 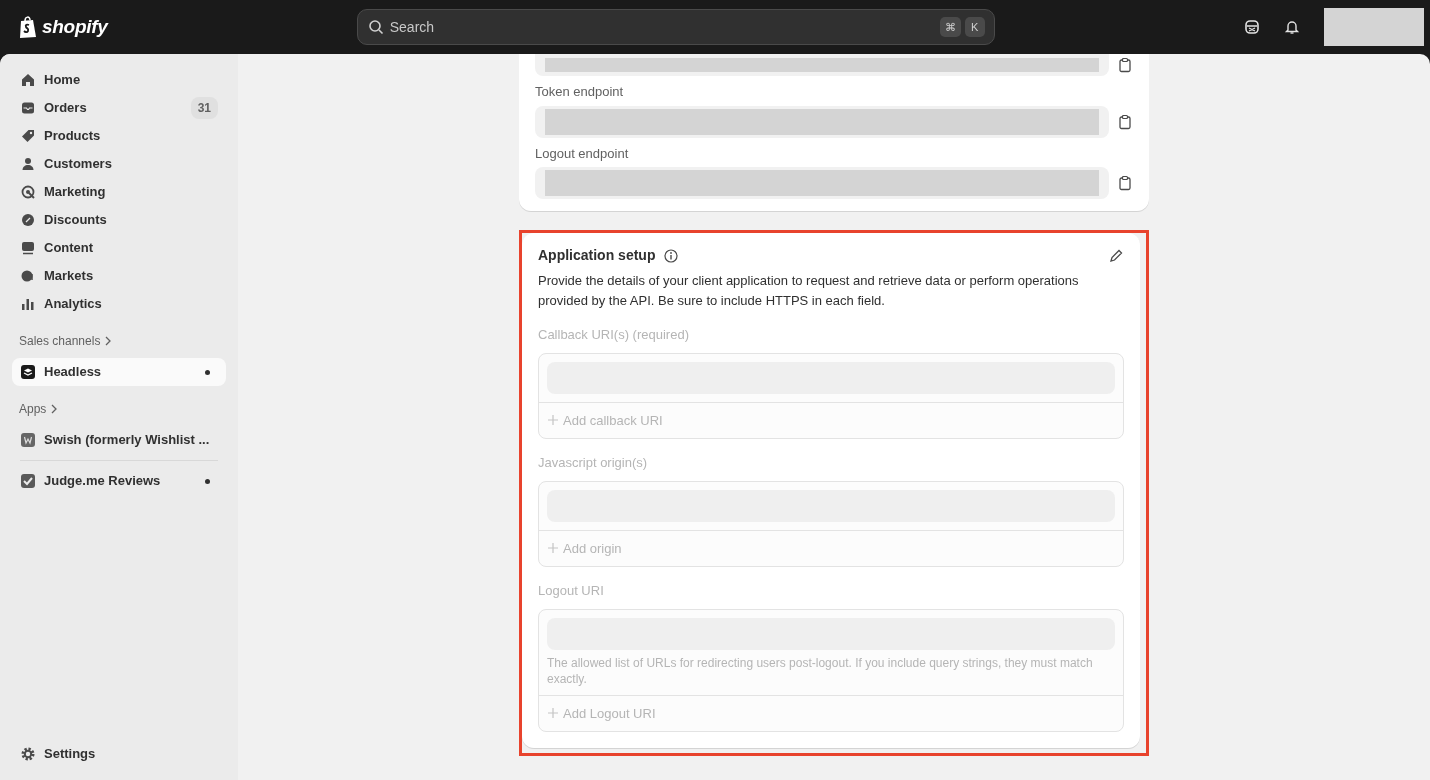 What do you see at coordinates (69, 248) in the screenshot?
I see `nav-label: Content` at bounding box center [69, 248].